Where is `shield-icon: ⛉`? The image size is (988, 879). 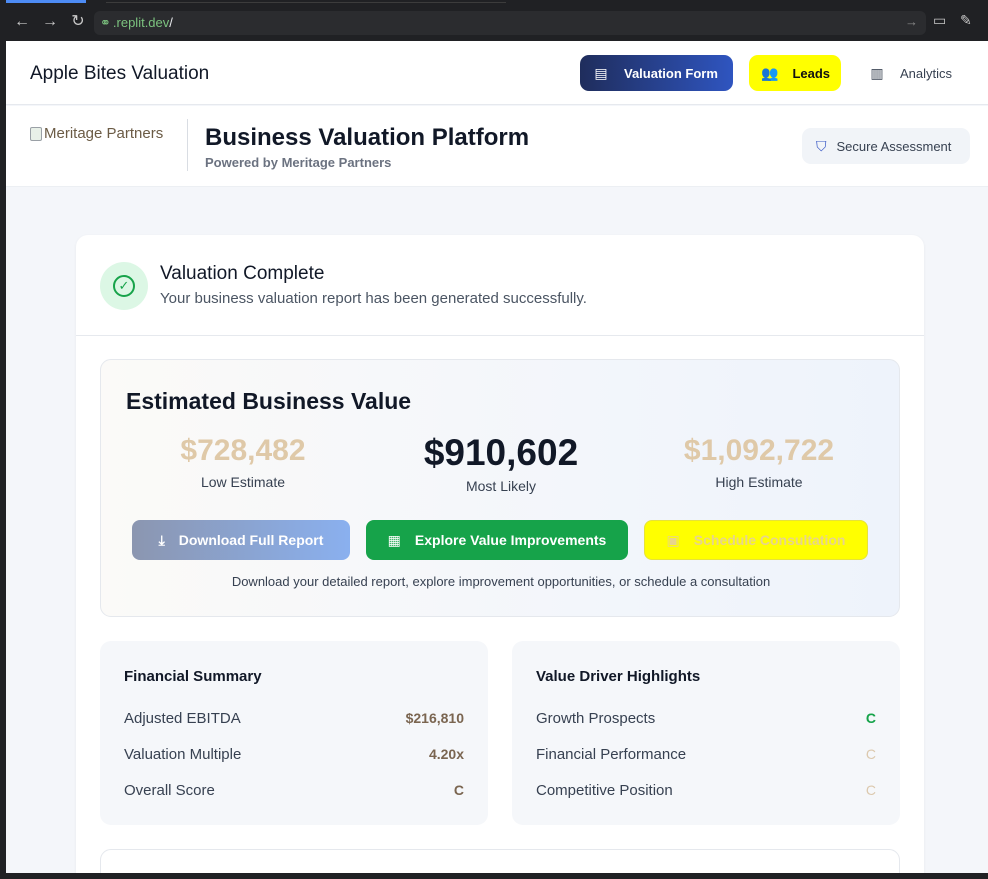
shield-icon: ⛉ is located at coordinates (821, 145).